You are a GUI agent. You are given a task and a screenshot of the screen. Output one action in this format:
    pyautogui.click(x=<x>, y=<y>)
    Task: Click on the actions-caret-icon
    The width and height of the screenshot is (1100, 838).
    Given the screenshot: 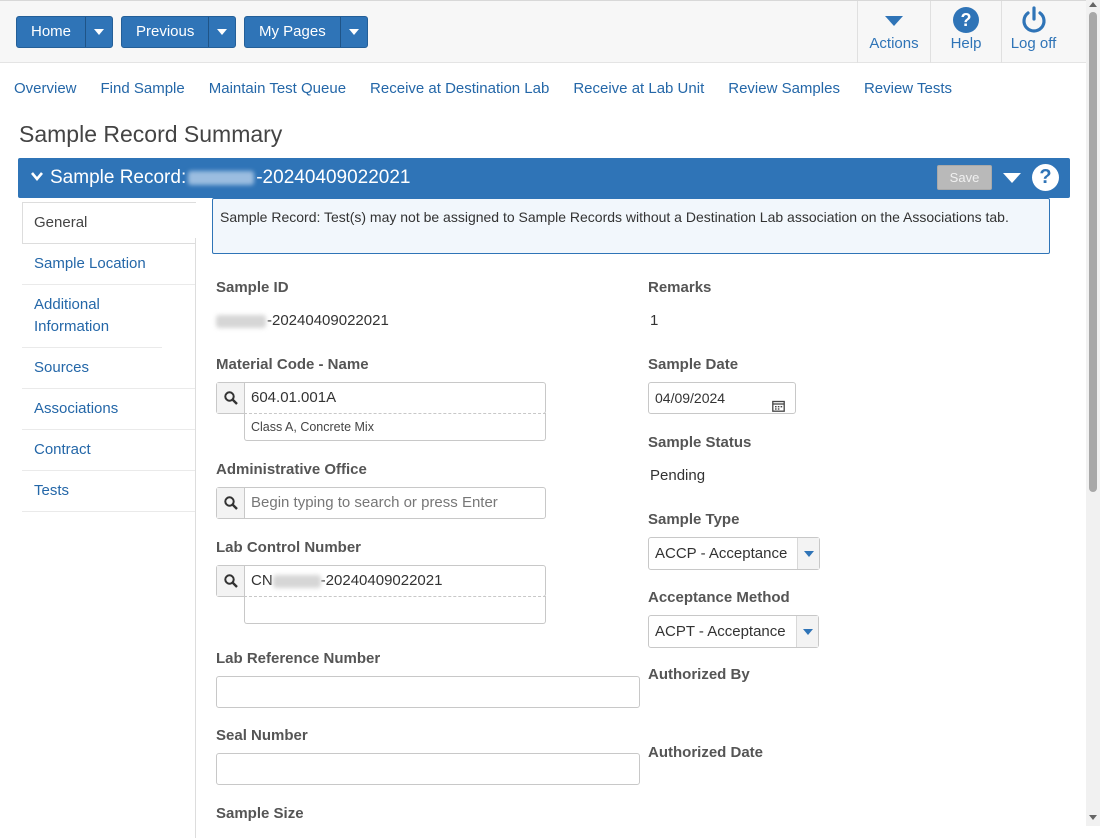 What is the action you would take?
    pyautogui.click(x=894, y=20)
    